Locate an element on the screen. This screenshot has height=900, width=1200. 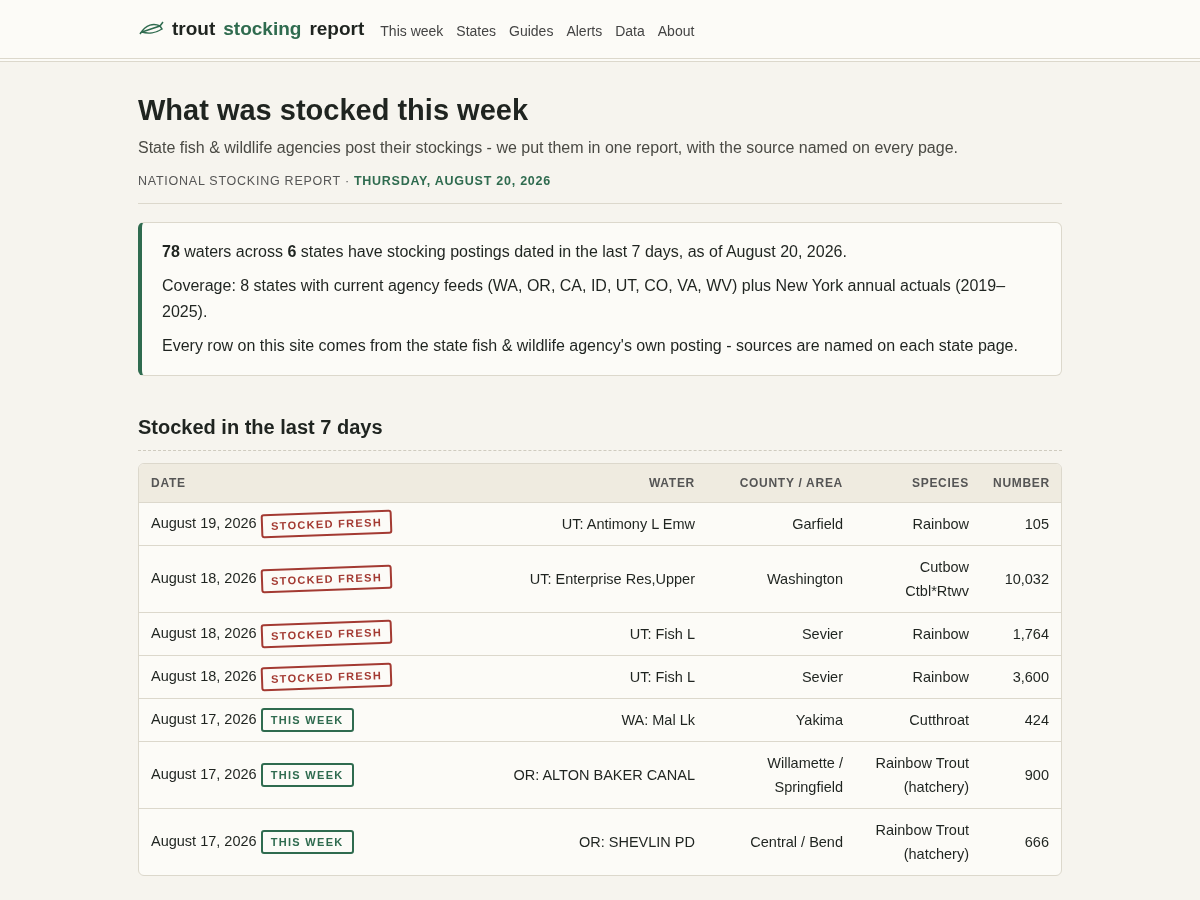
table-cell: Washington is located at coordinates (781, 579).